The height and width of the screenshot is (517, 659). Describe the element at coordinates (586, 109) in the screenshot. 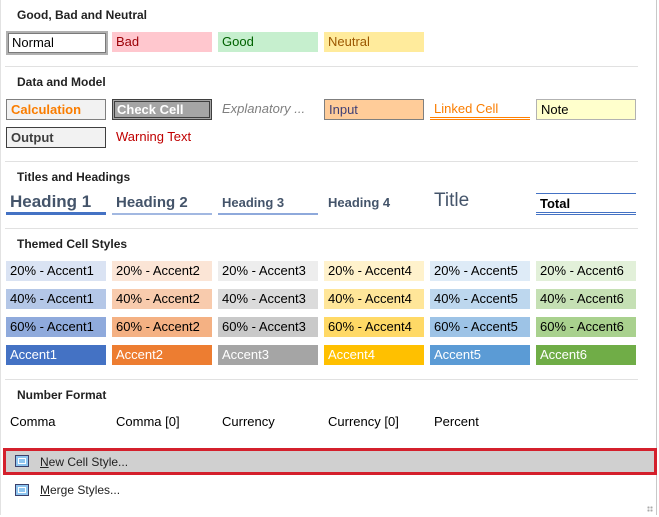

I see `style-note: Note` at that location.